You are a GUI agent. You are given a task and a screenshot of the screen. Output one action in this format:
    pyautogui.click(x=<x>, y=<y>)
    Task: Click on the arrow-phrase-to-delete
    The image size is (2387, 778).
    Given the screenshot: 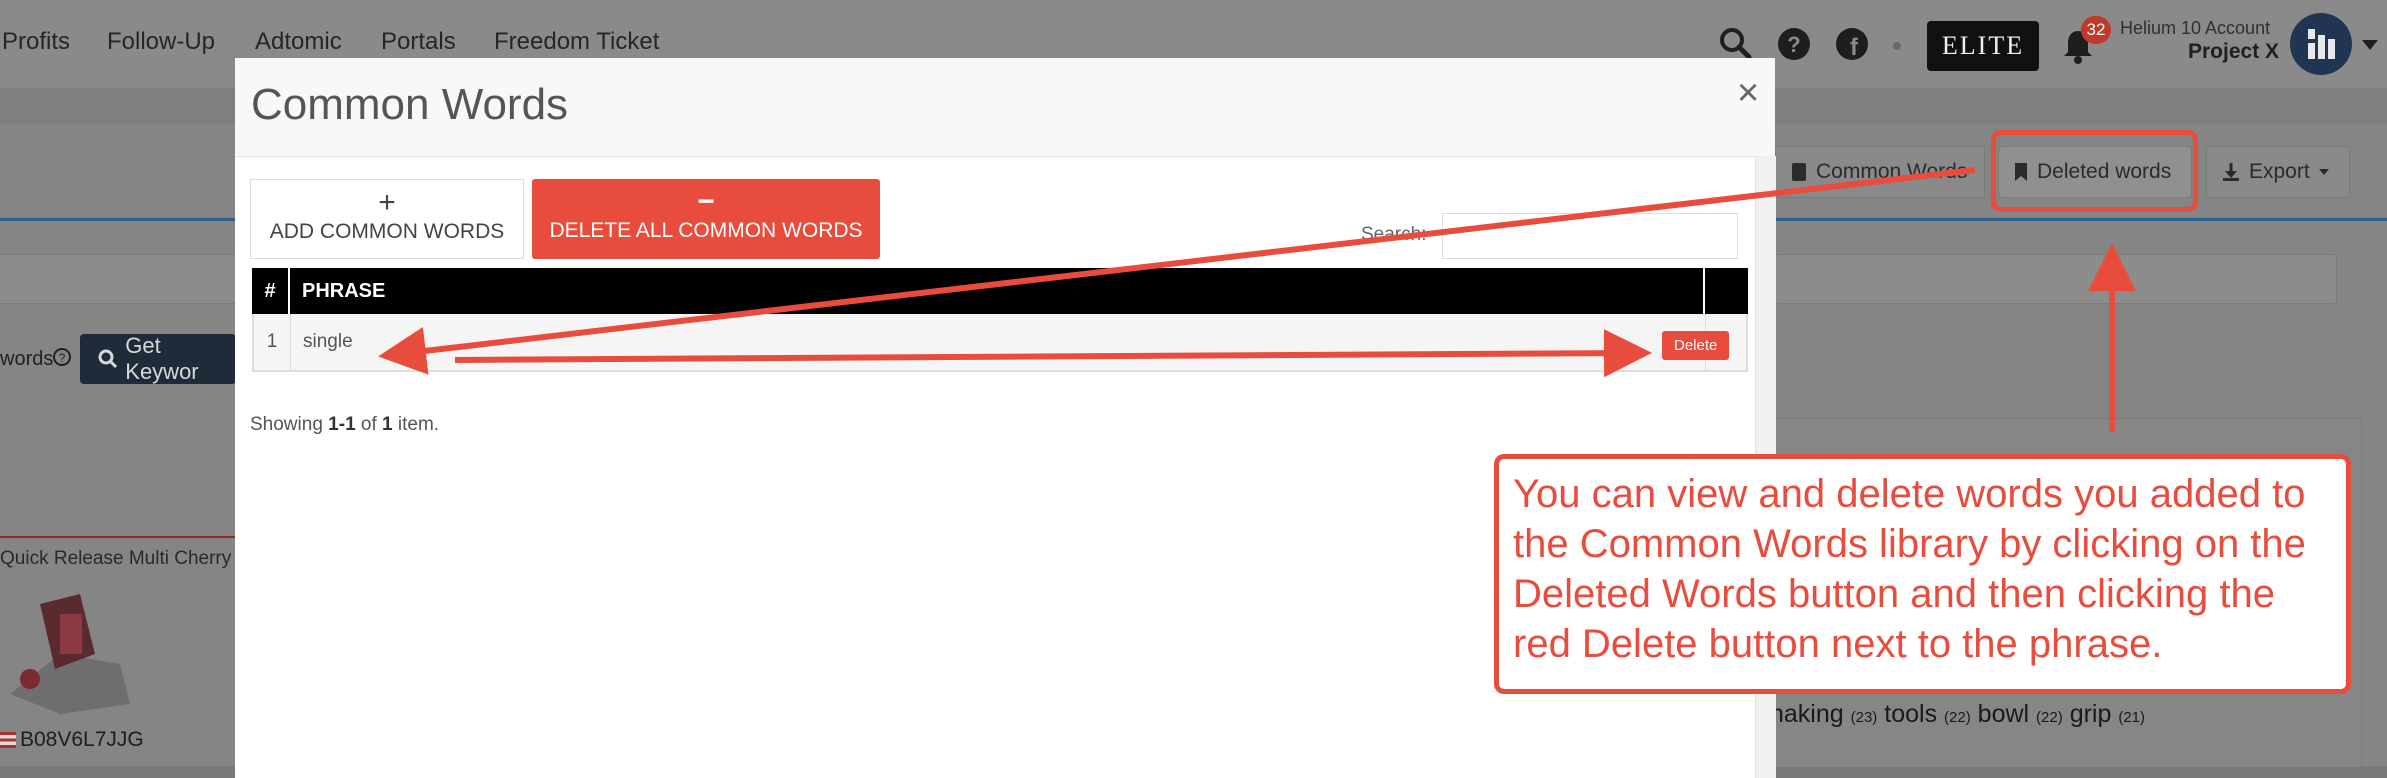 What is the action you would take?
    pyautogui.click(x=1053, y=353)
    